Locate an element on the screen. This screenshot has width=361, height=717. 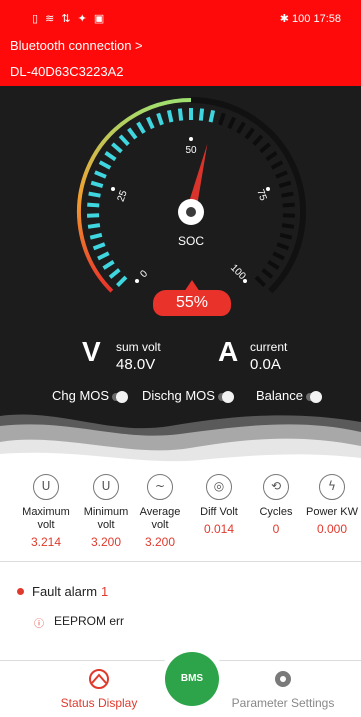
stat-maximum-volt: U Maximum volt 3.214 is located at coordinates (46, 507).